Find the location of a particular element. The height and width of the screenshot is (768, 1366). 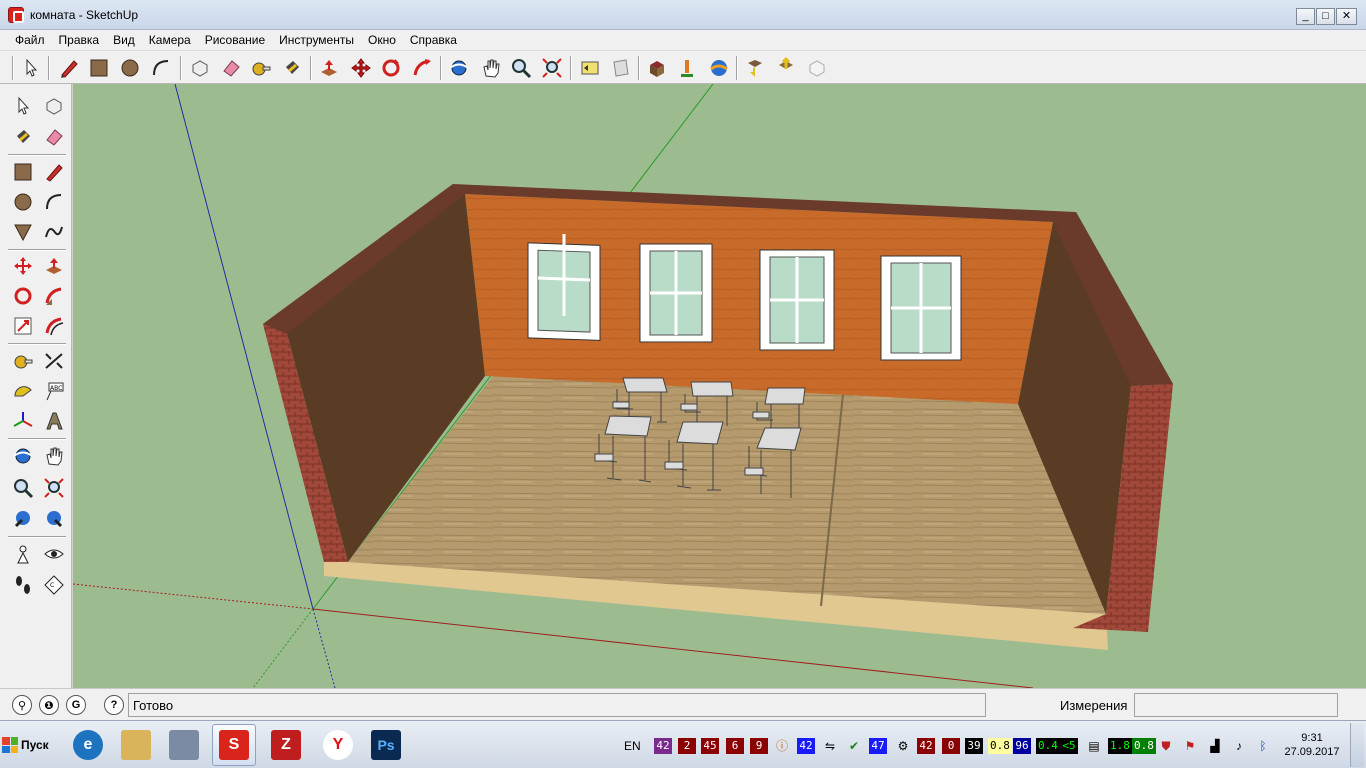

look-around-icon is located at coordinates (54, 554).